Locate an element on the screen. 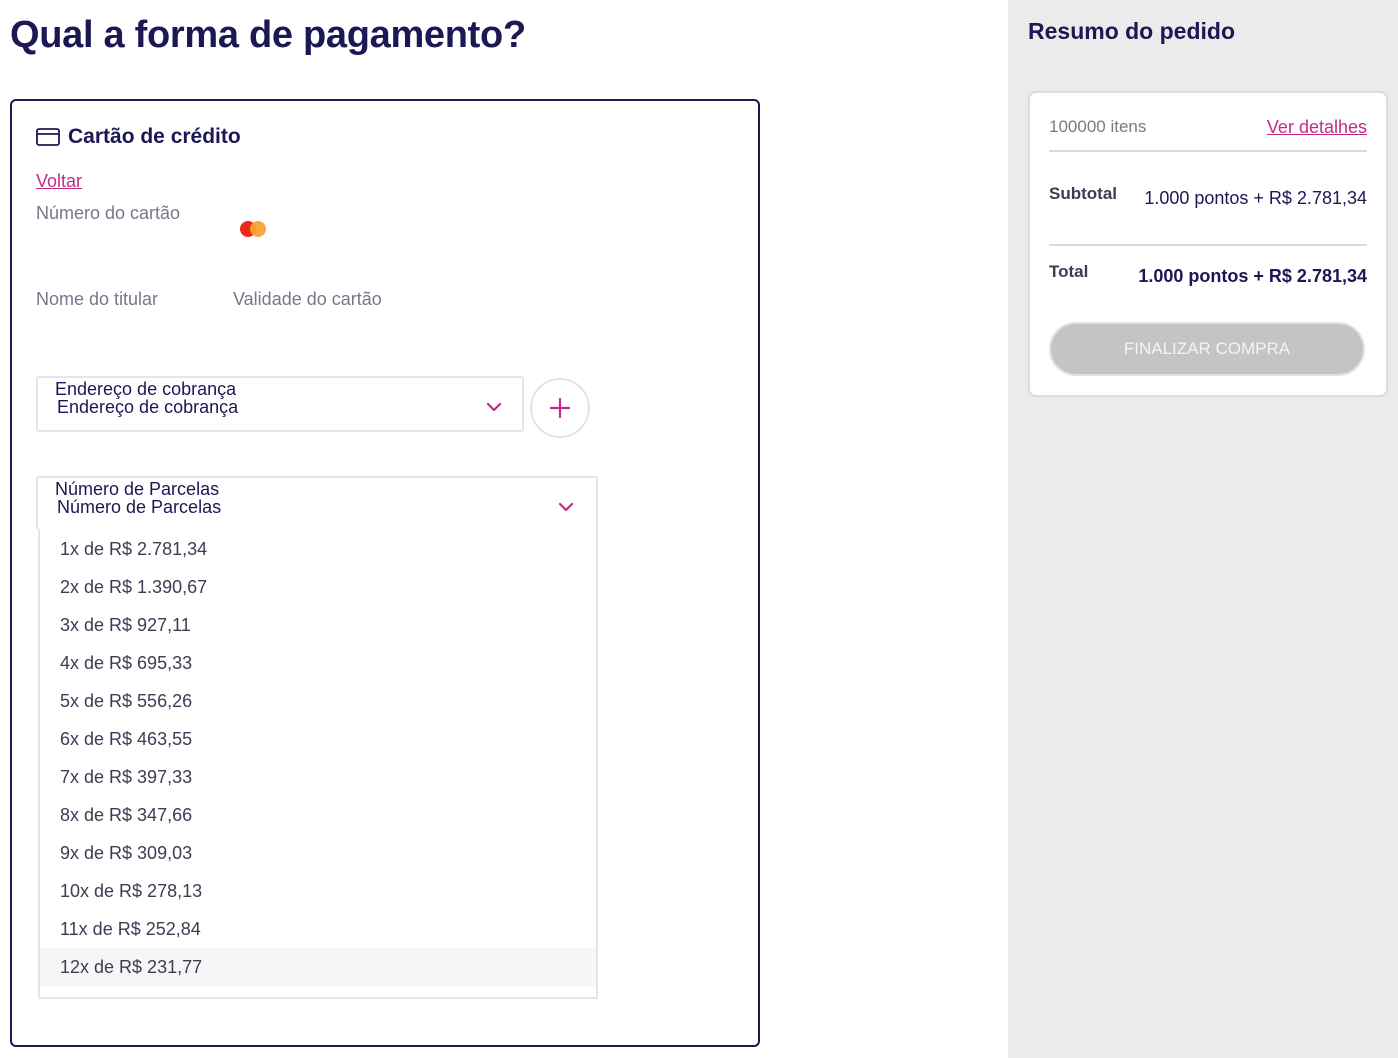  finalize-purchase-button: FINALIZAR COMPRA is located at coordinates (1207, 349).